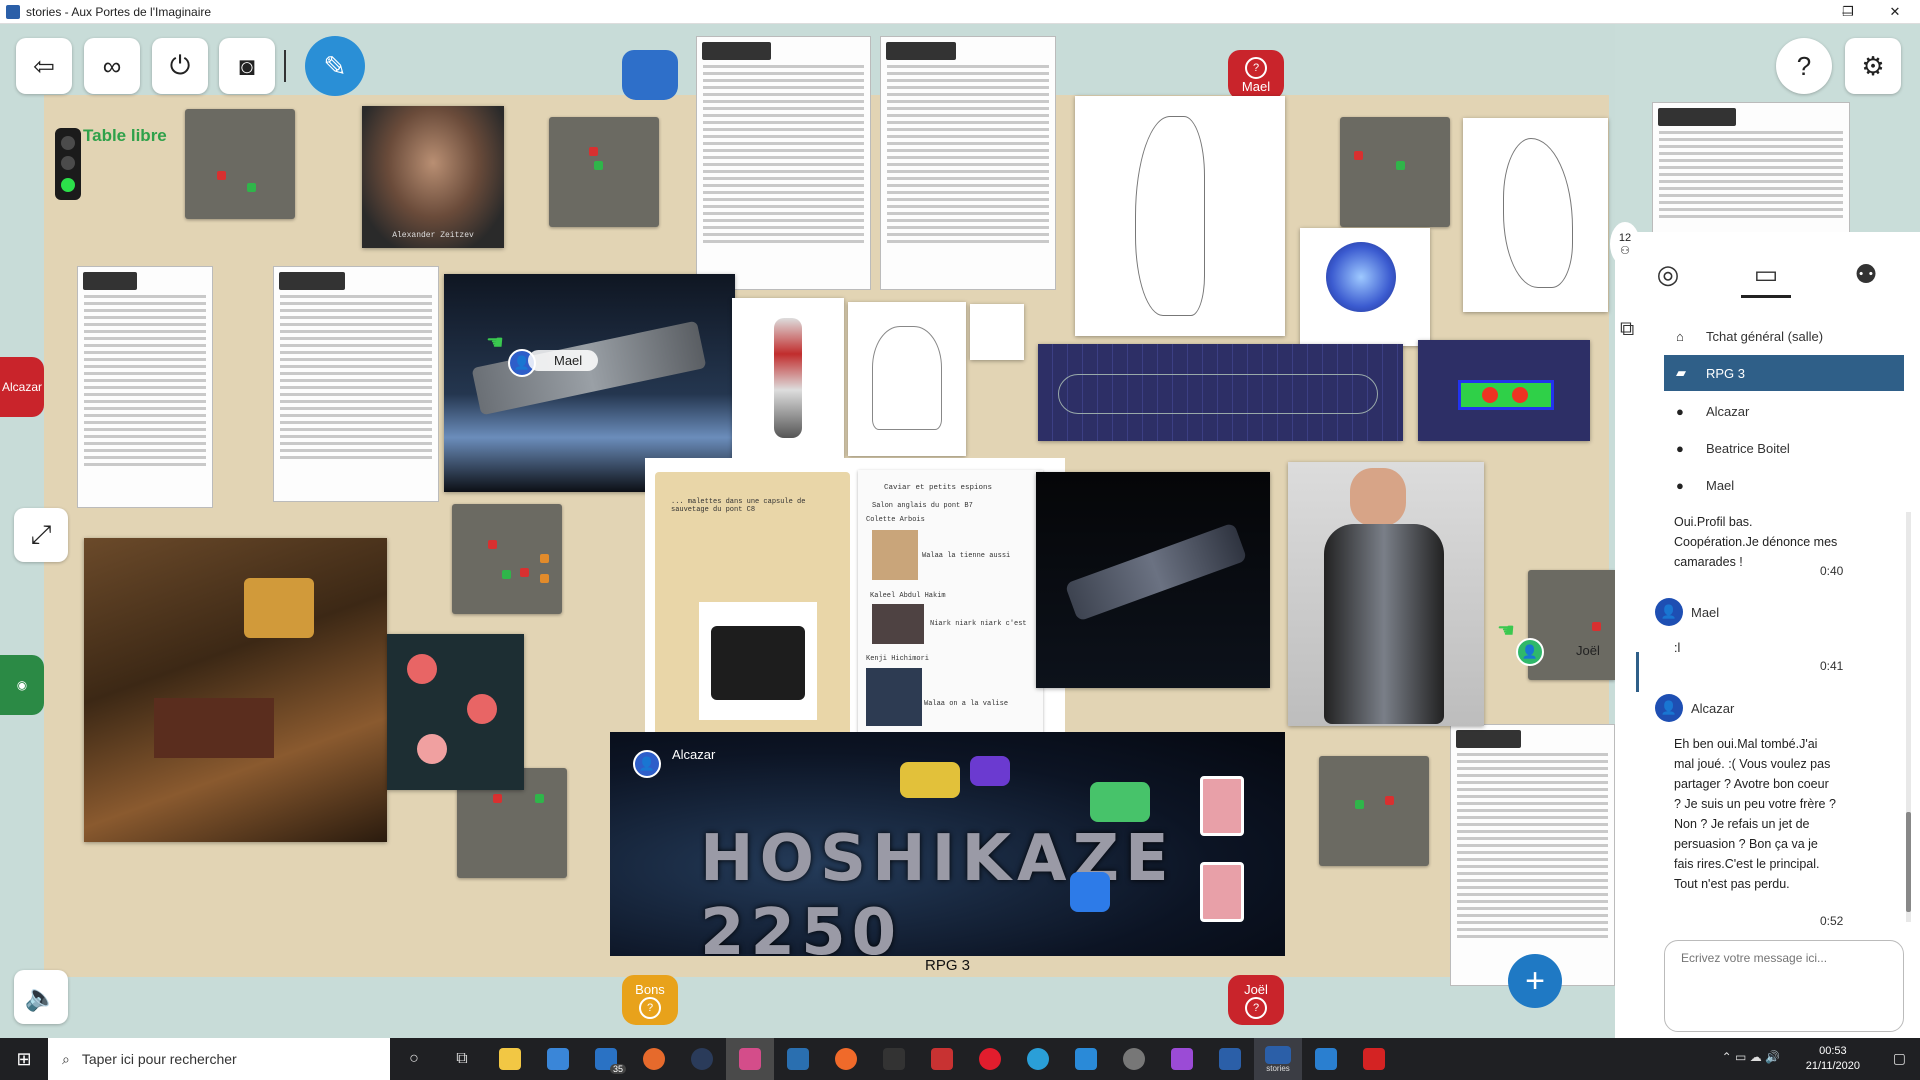 The image size is (1920, 1080). I want to click on help-icon: ?, so click(1804, 65).